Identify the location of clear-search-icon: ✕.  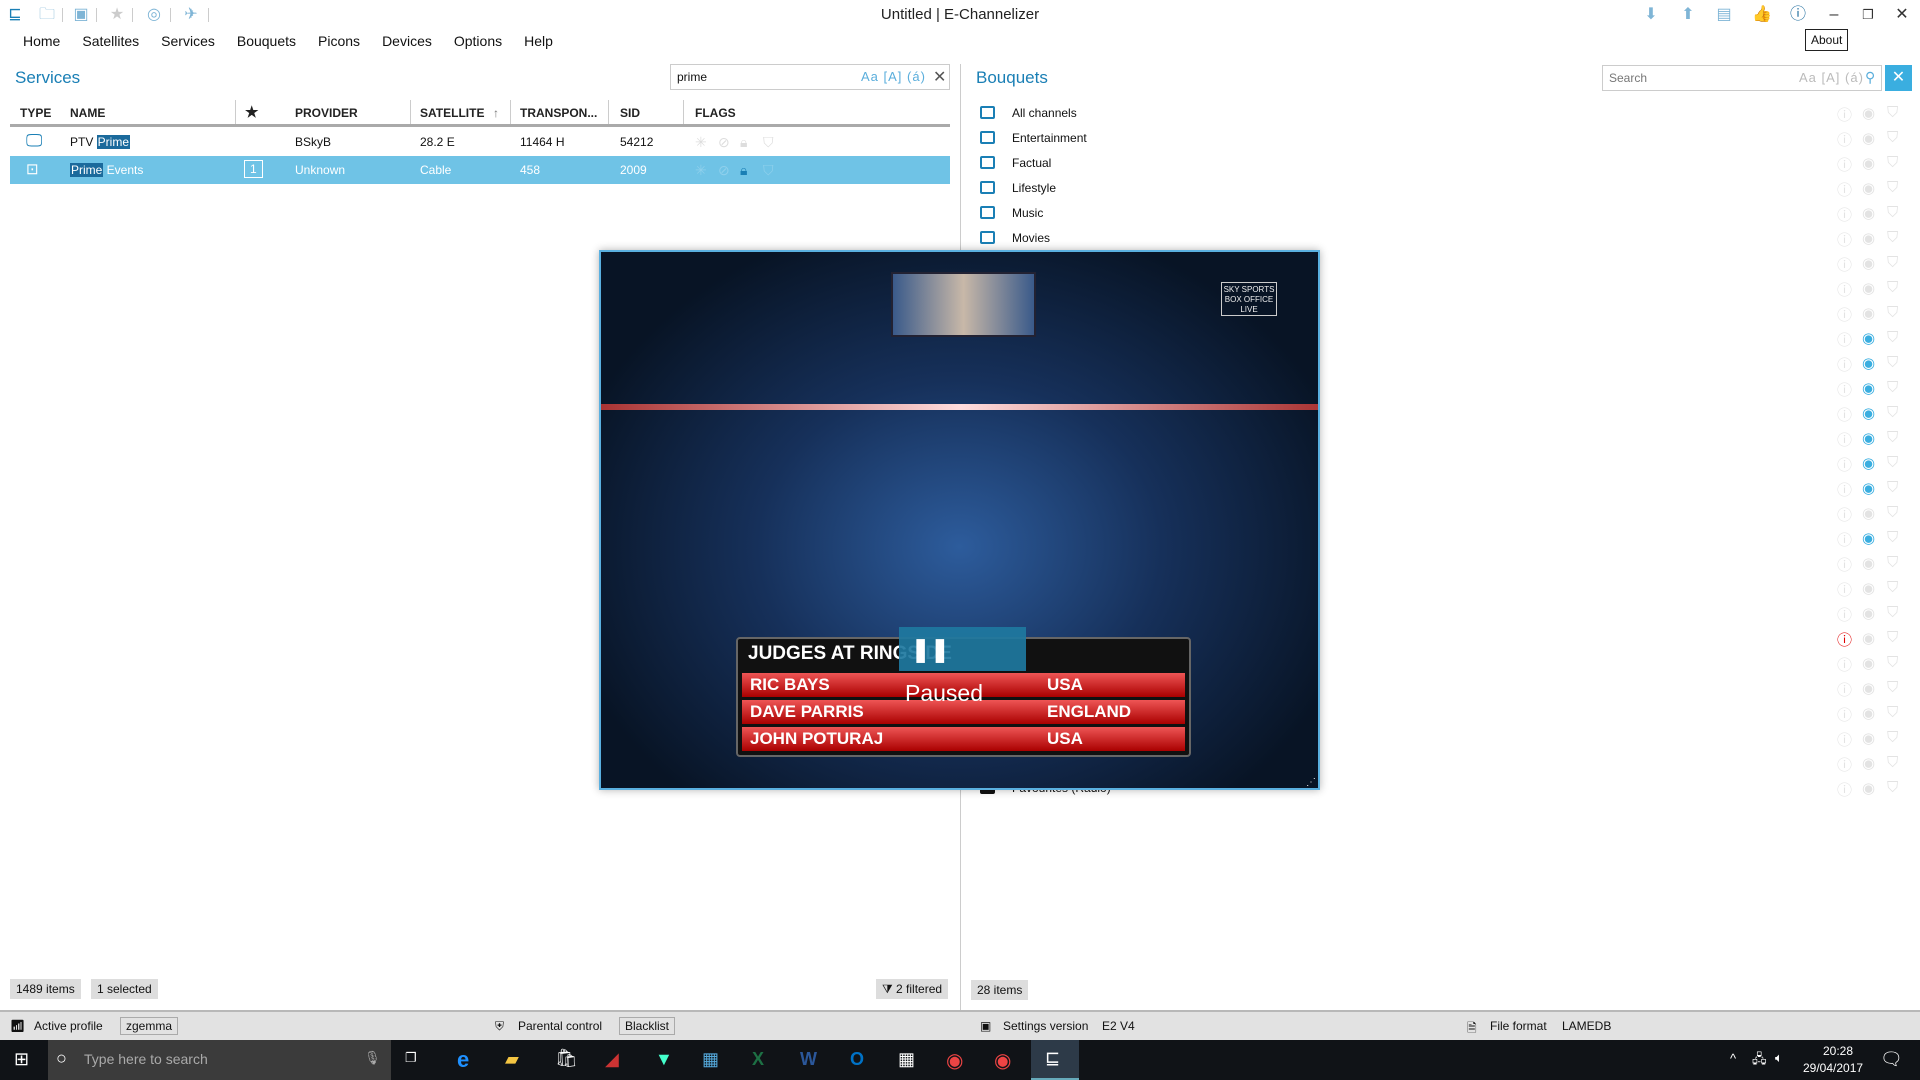
(939, 77).